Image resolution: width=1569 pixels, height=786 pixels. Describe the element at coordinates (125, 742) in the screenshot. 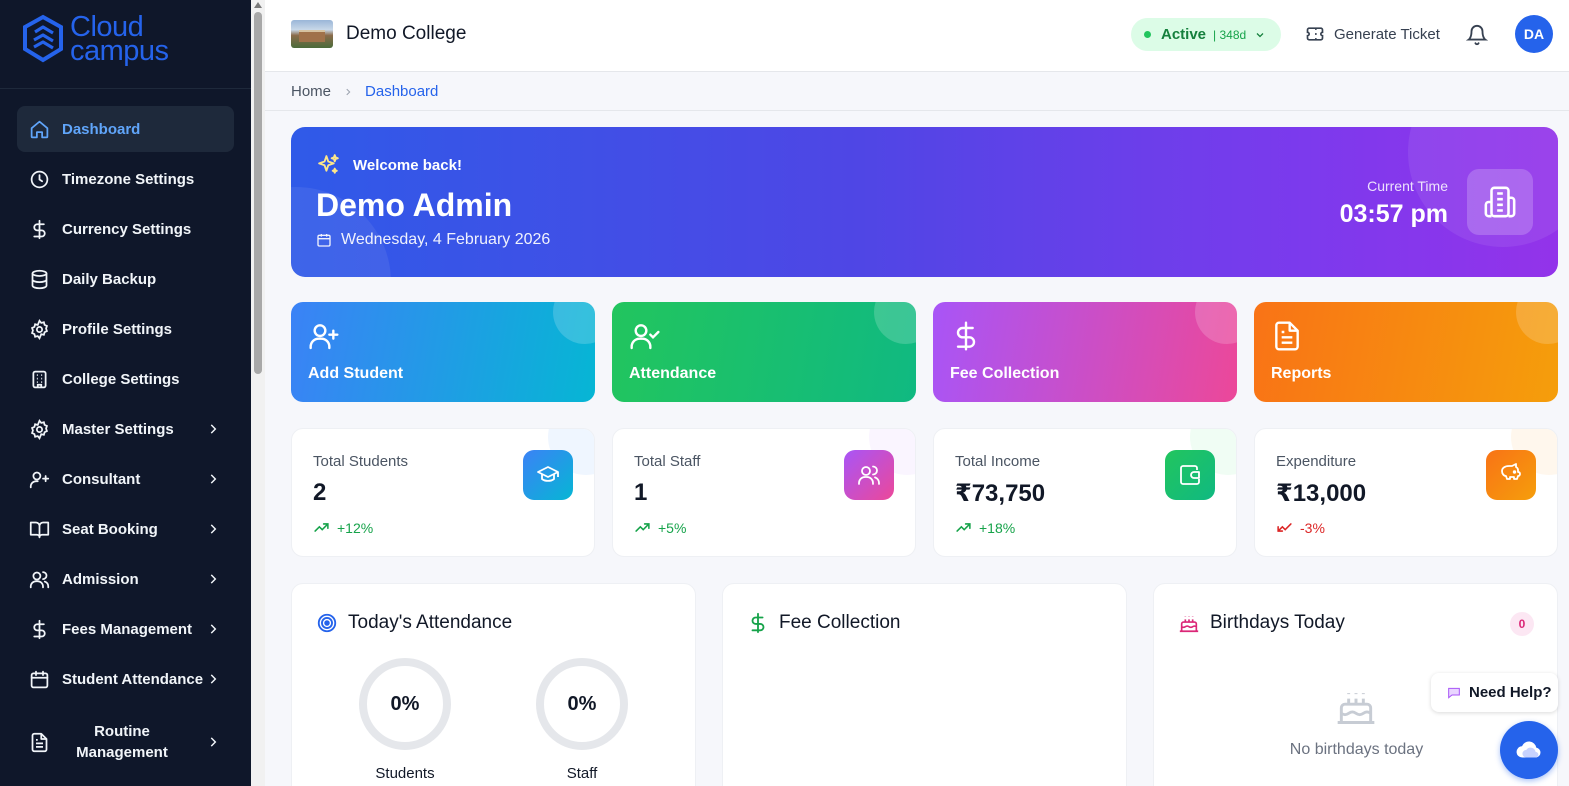

I see `sidebar-item-routine-management: Routine Management` at that location.